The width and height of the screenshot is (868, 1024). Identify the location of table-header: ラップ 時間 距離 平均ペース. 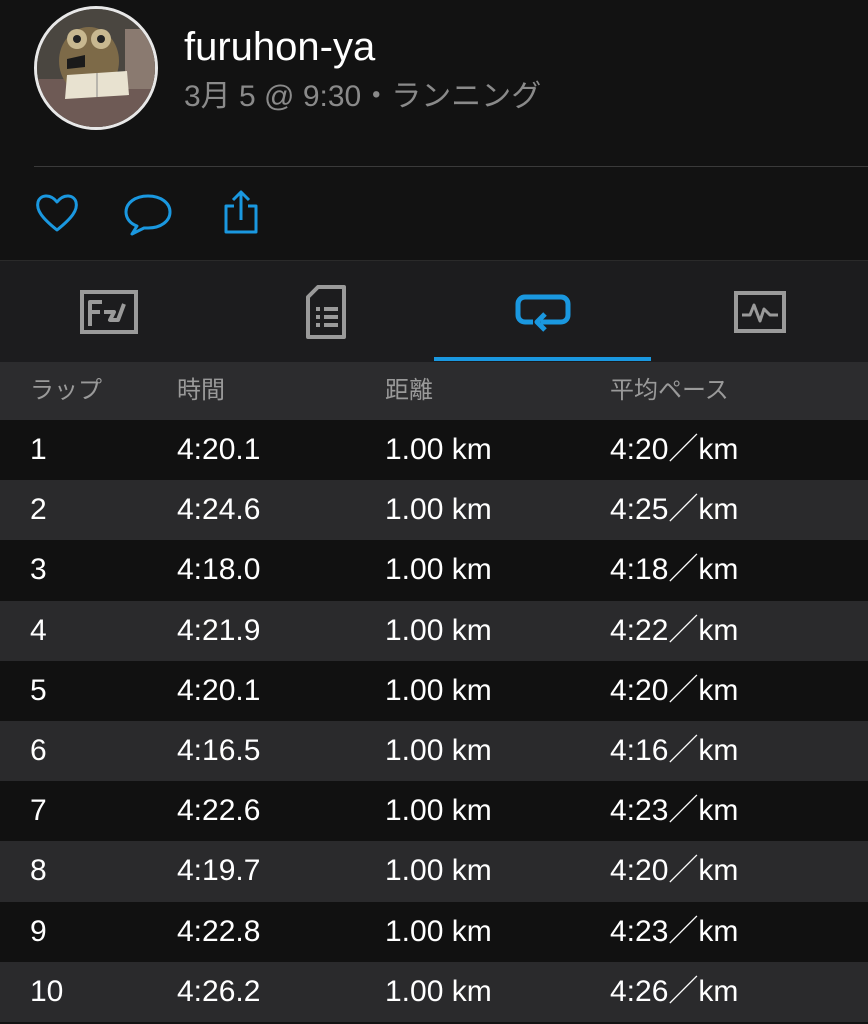
(434, 391).